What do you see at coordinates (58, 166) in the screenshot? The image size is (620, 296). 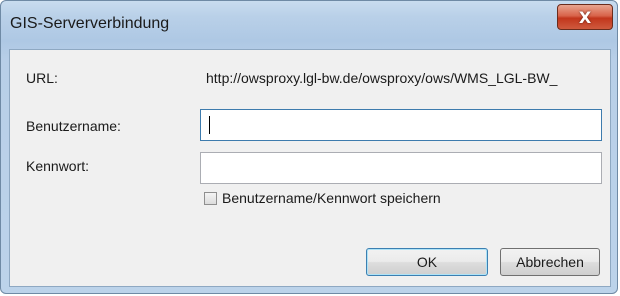 I see `password-label: Kennwort:` at bounding box center [58, 166].